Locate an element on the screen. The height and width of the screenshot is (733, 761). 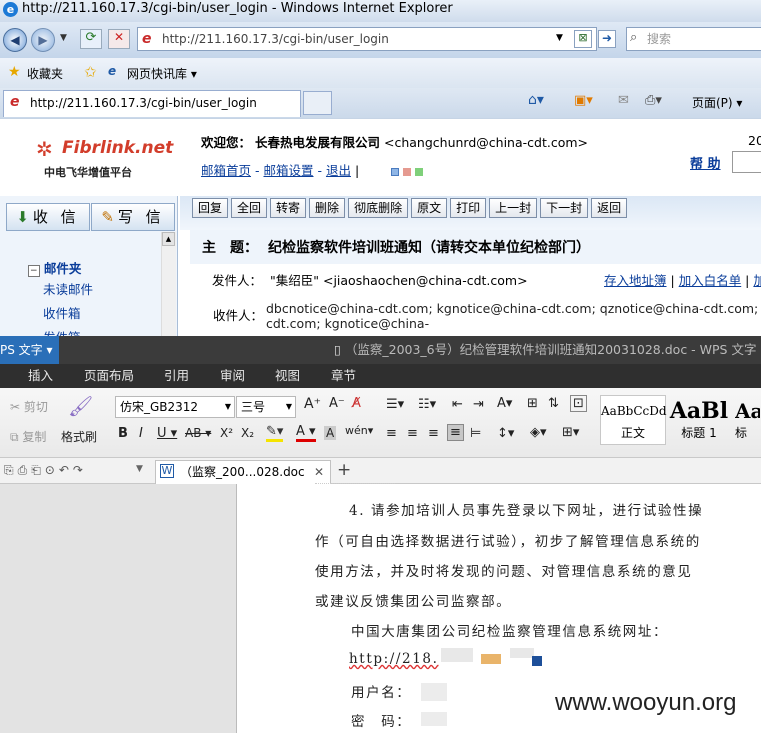
borders-icon: ⊞▾ is located at coordinates (570, 432).